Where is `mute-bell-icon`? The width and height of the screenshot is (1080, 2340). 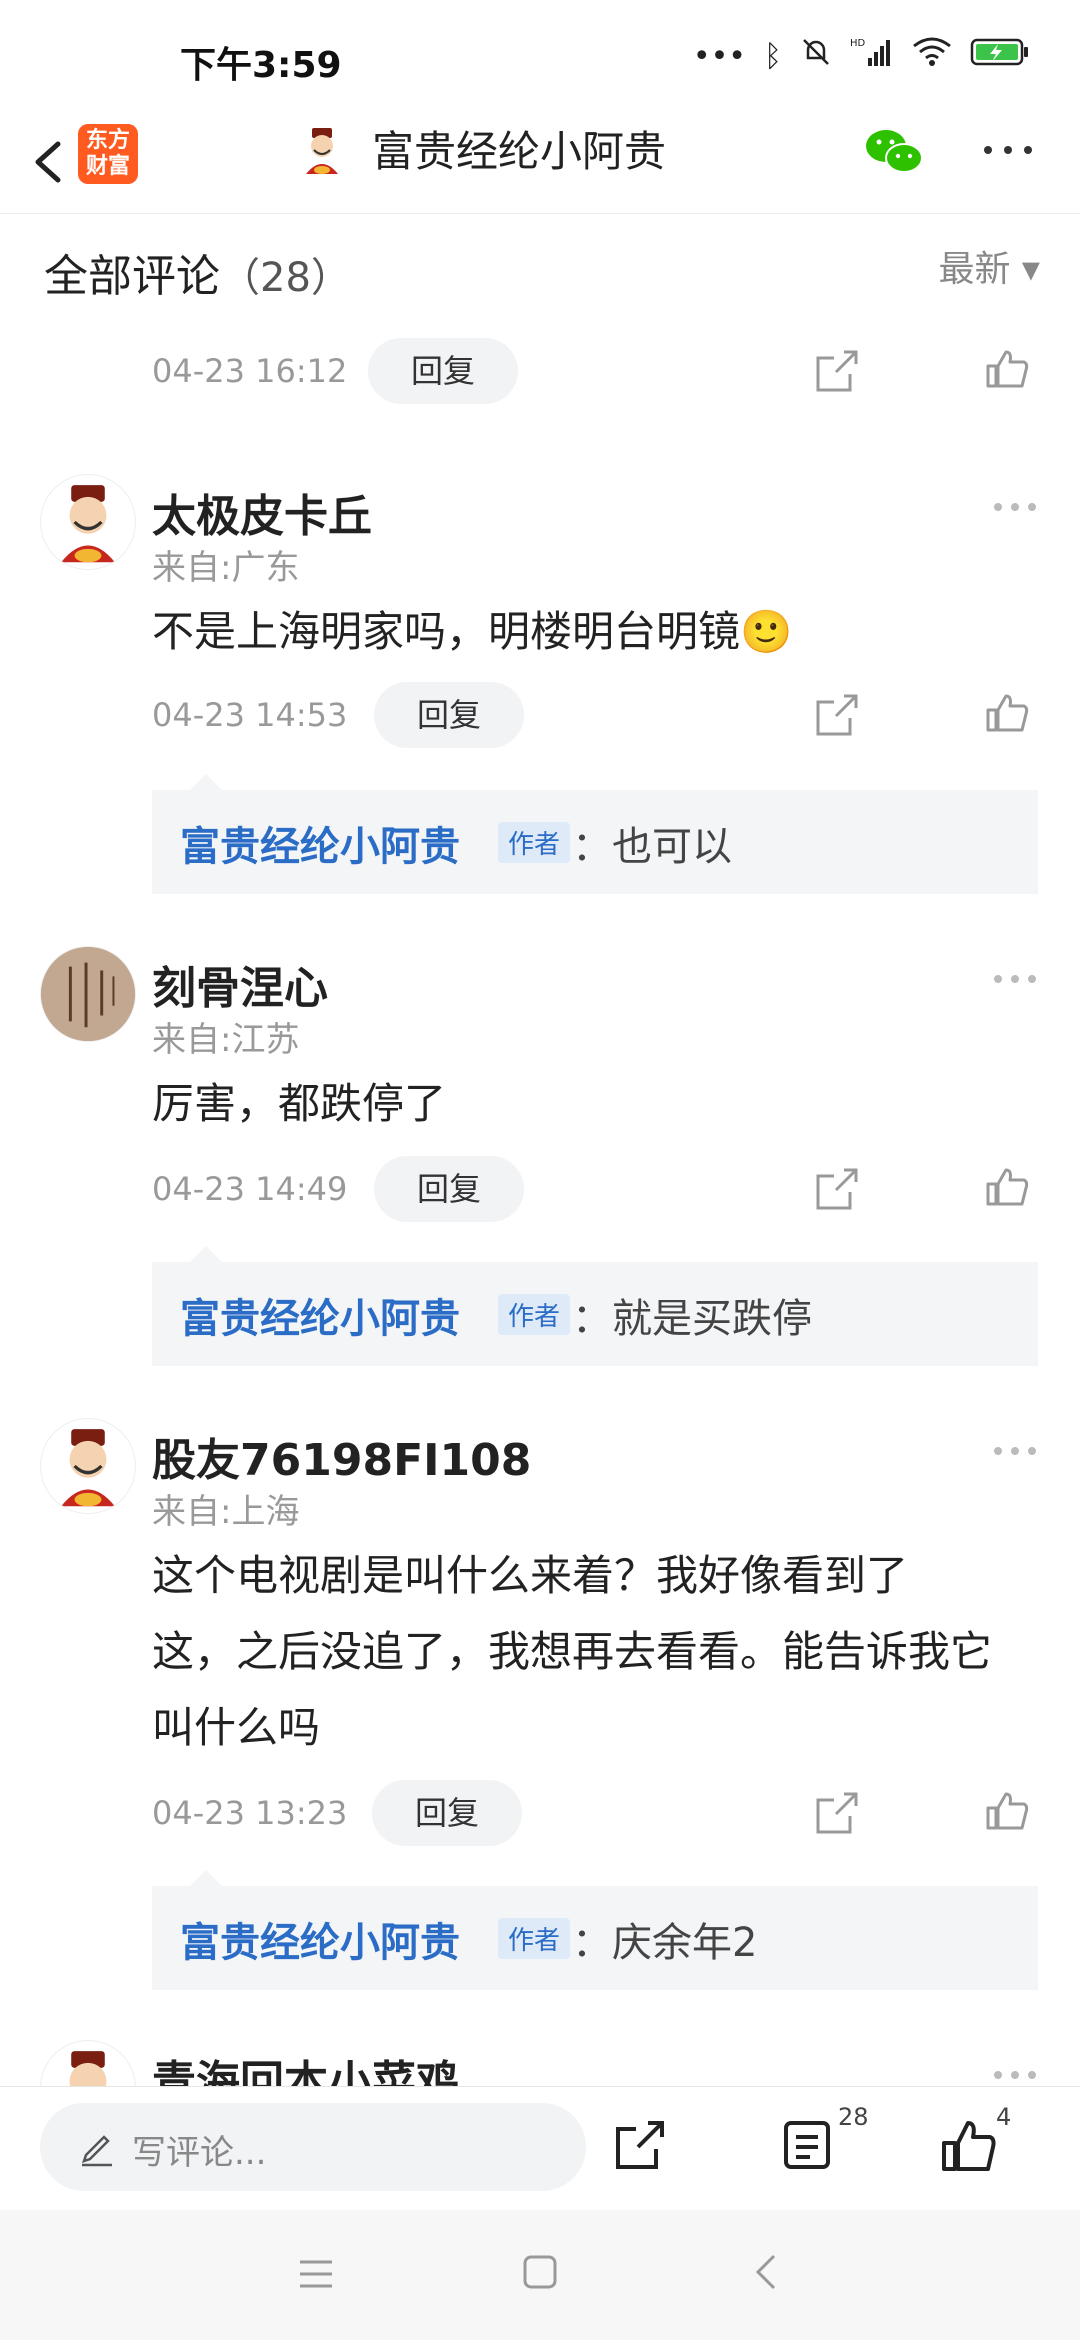 mute-bell-icon is located at coordinates (816, 56).